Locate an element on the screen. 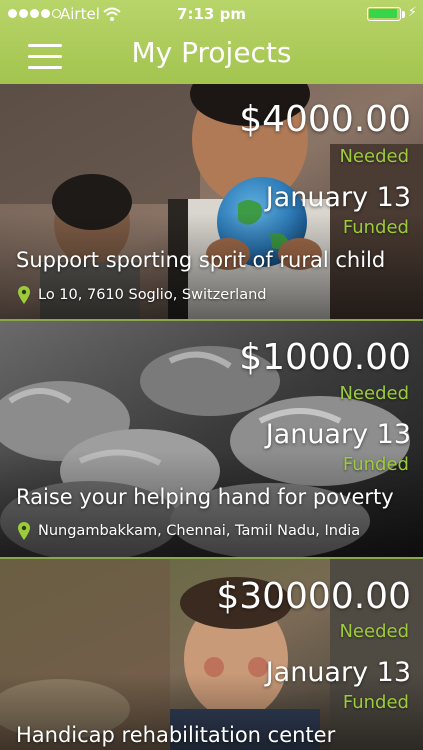 The width and height of the screenshot is (423, 750). status-bar: Airtel 7:13 pm ⚡ is located at coordinates (211, 14).